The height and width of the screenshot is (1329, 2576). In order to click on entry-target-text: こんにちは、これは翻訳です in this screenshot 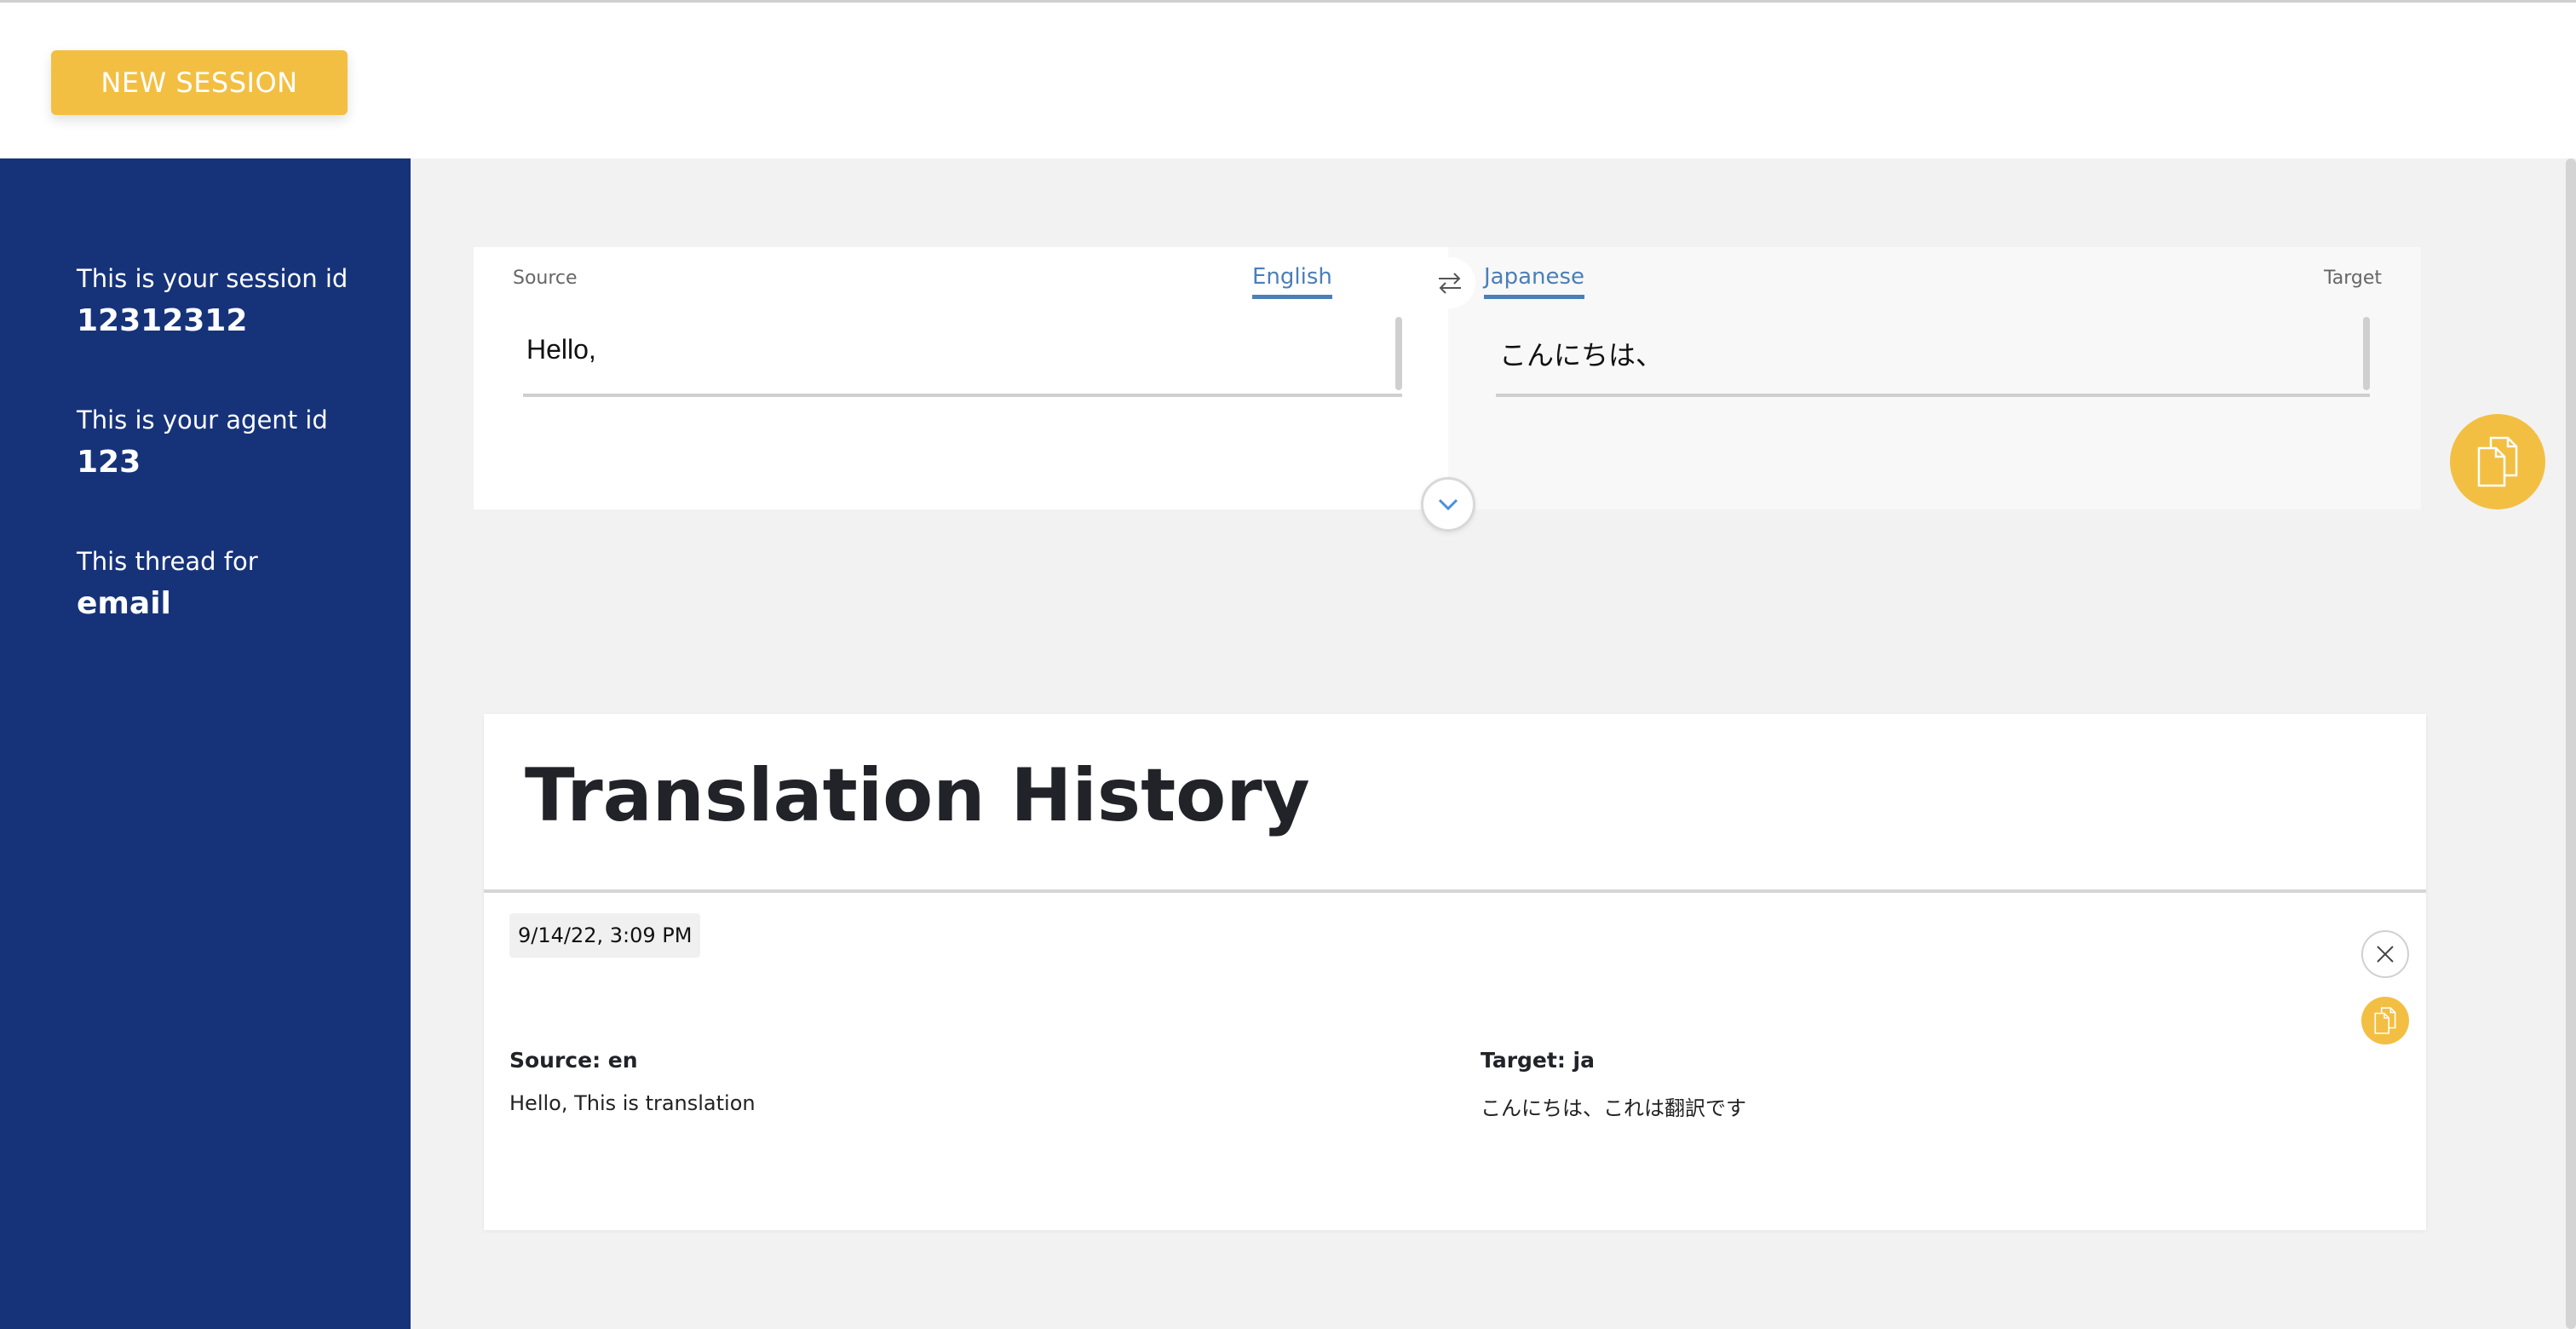, I will do `click(1613, 1108)`.